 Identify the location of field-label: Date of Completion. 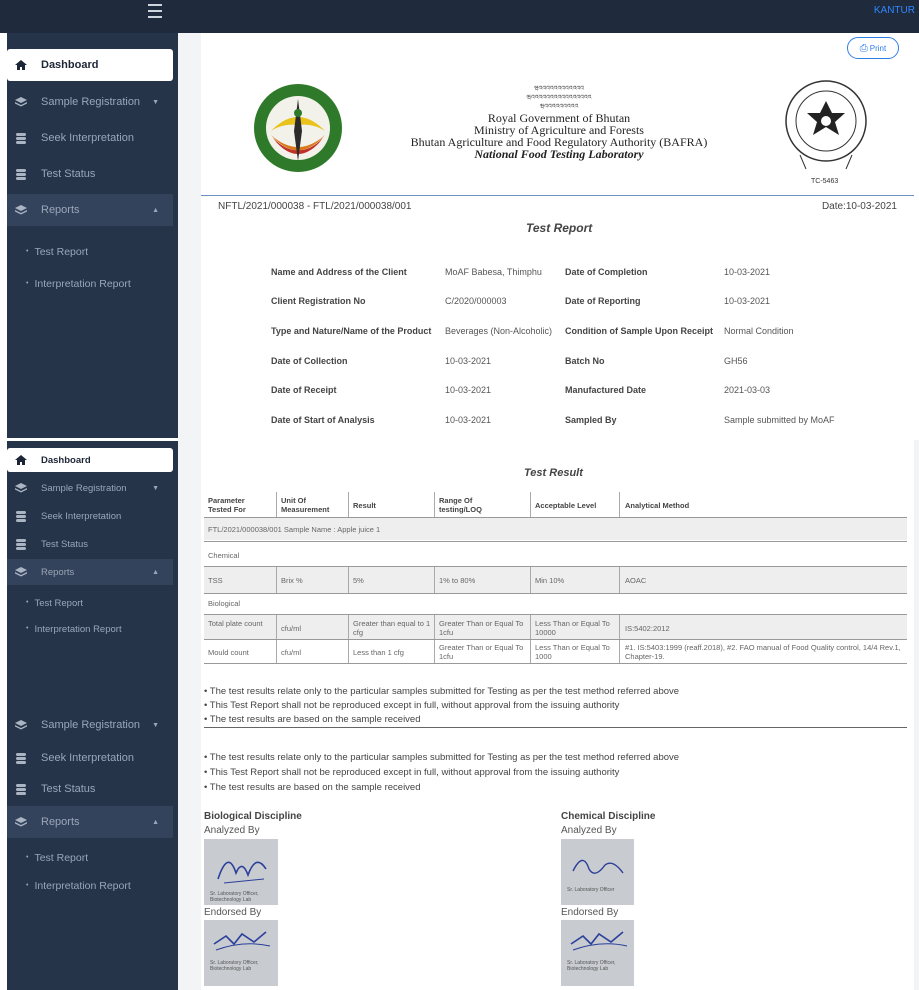
(606, 272).